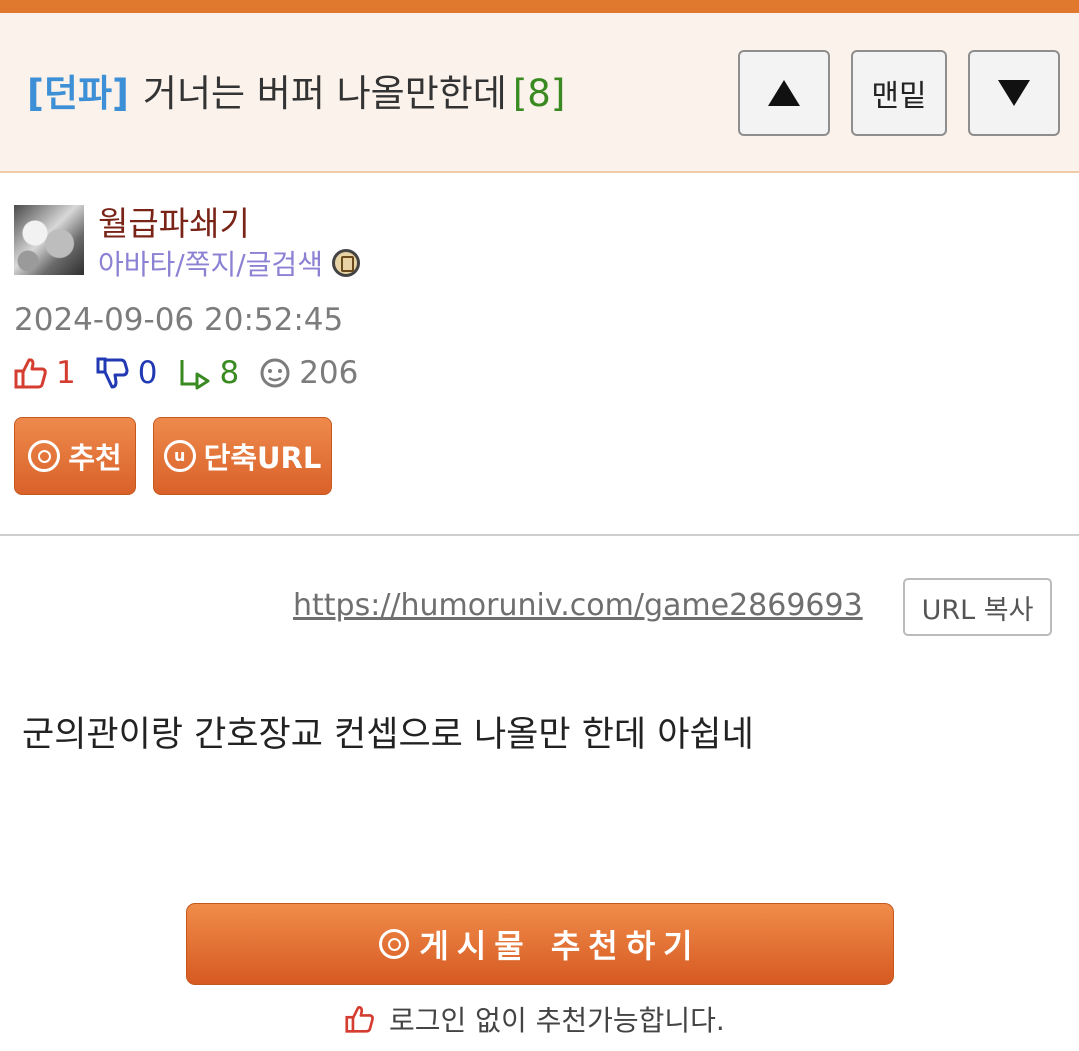 This screenshot has width=1079, height=1051. What do you see at coordinates (345, 263) in the screenshot?
I see `level-badge-icon` at bounding box center [345, 263].